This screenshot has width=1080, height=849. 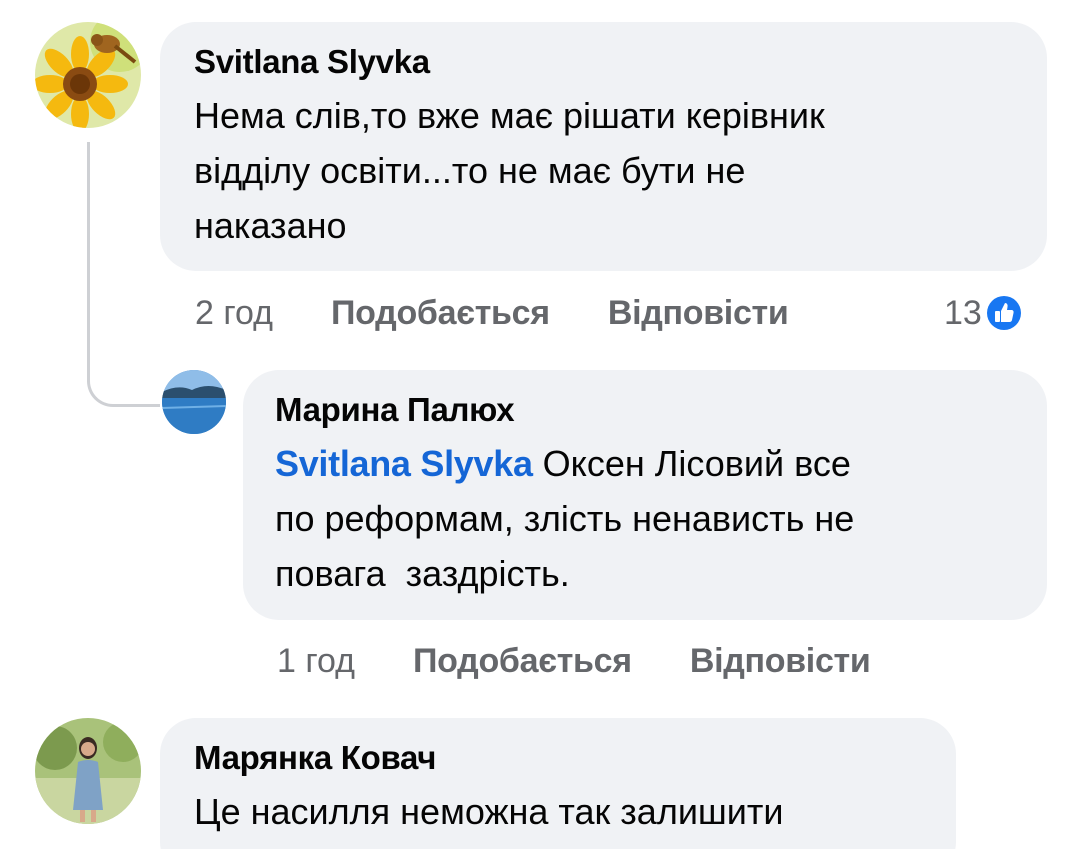 I want to click on comment-actions: 1 год Подобається Відповісти, so click(x=574, y=661).